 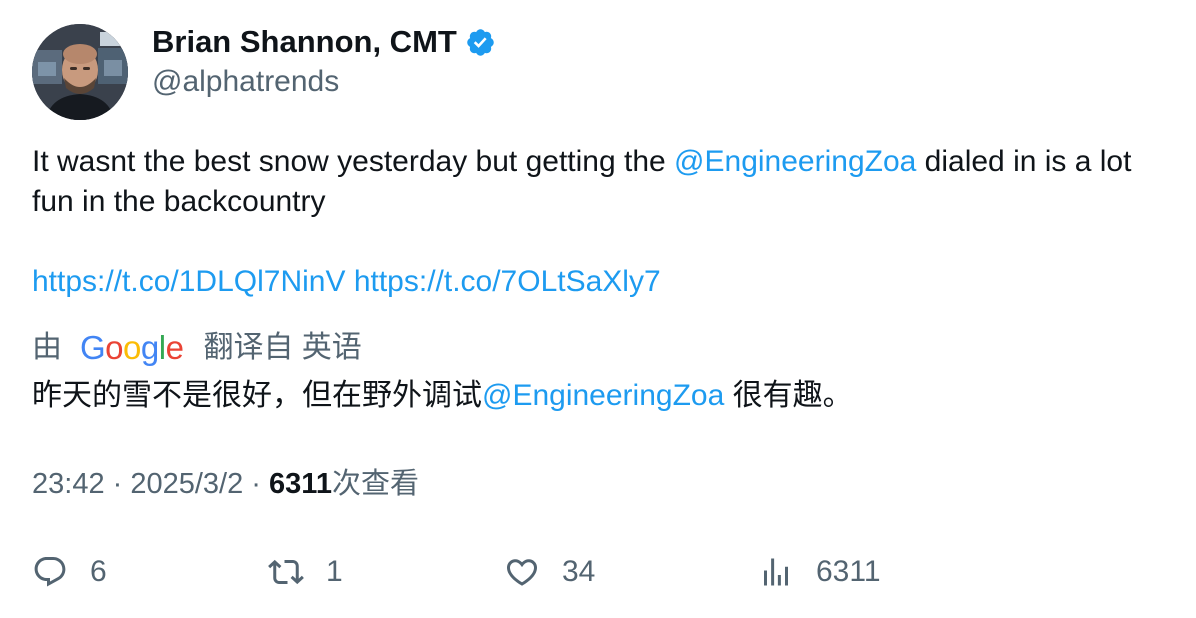 I want to click on author-display-name: Brian Shannon, CMT, so click(x=324, y=42).